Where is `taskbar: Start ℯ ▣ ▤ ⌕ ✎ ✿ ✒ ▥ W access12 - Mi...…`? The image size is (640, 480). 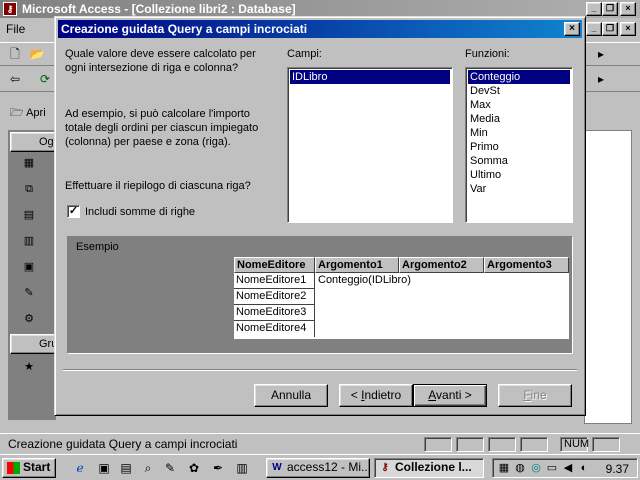 taskbar: Start ℯ ▣ ▤ ⌕ ✎ ✿ ✒ ▥ W access12 - Mi...… is located at coordinates (320, 467).